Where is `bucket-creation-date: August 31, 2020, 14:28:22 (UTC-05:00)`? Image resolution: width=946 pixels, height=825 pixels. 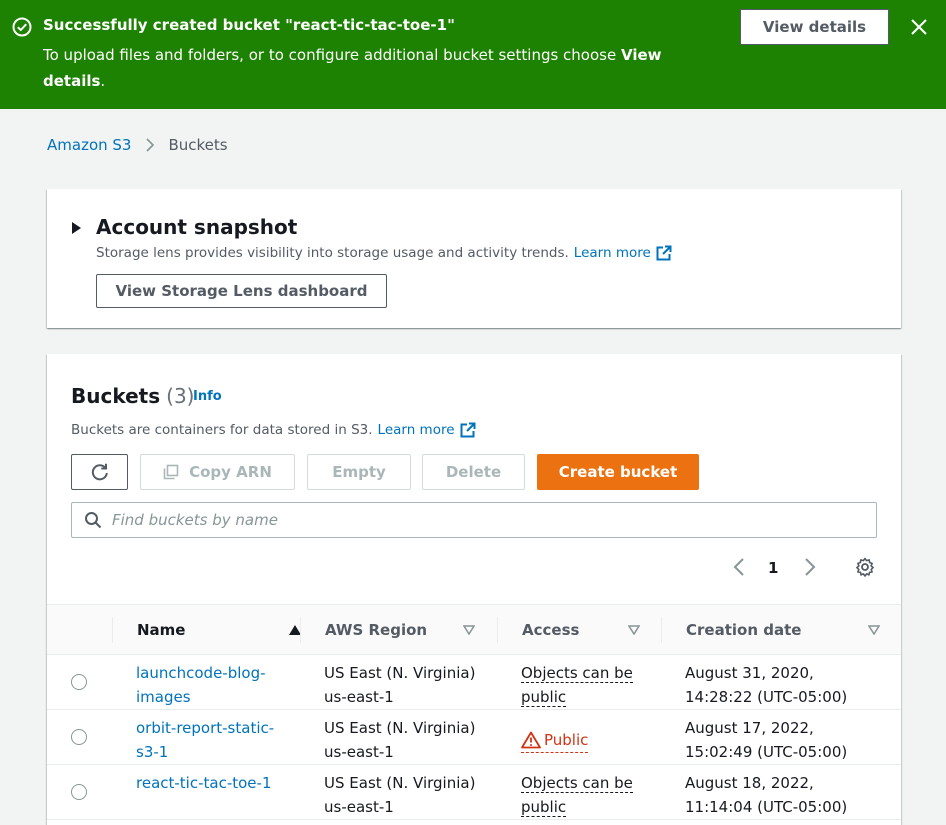 bucket-creation-date: August 31, 2020, 14:28:22 (UTC-05:00) is located at coordinates (766, 685).